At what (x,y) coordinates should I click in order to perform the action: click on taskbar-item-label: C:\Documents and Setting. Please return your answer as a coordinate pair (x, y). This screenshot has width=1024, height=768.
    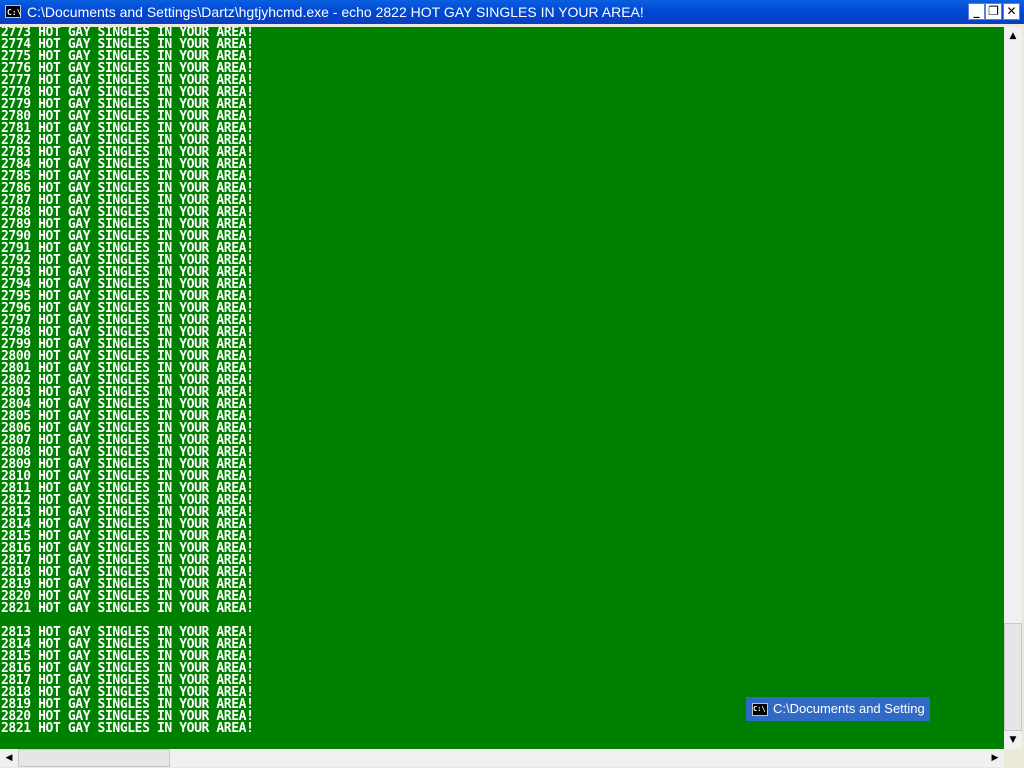
    Looking at the image, I should click on (849, 708).